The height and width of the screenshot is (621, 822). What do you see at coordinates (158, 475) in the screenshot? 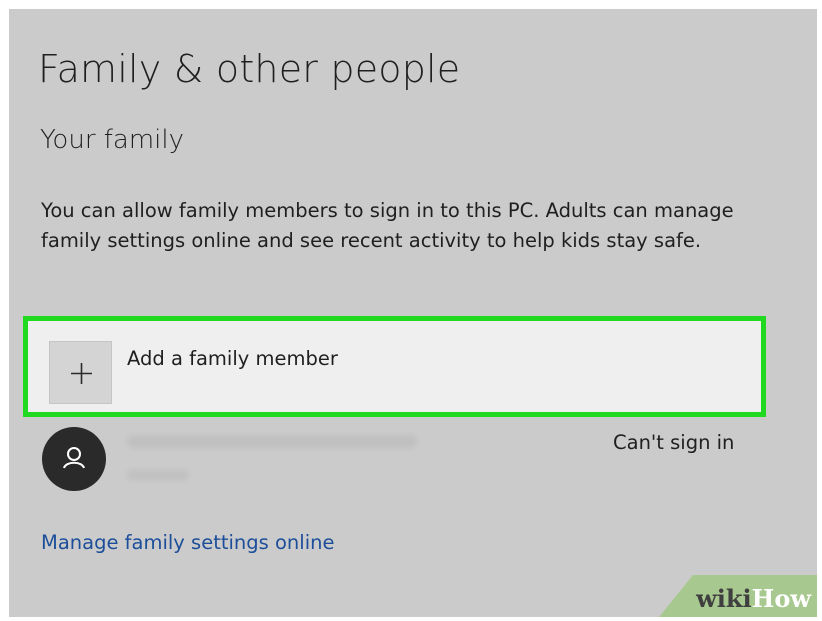
I see `member-detail-redacted` at bounding box center [158, 475].